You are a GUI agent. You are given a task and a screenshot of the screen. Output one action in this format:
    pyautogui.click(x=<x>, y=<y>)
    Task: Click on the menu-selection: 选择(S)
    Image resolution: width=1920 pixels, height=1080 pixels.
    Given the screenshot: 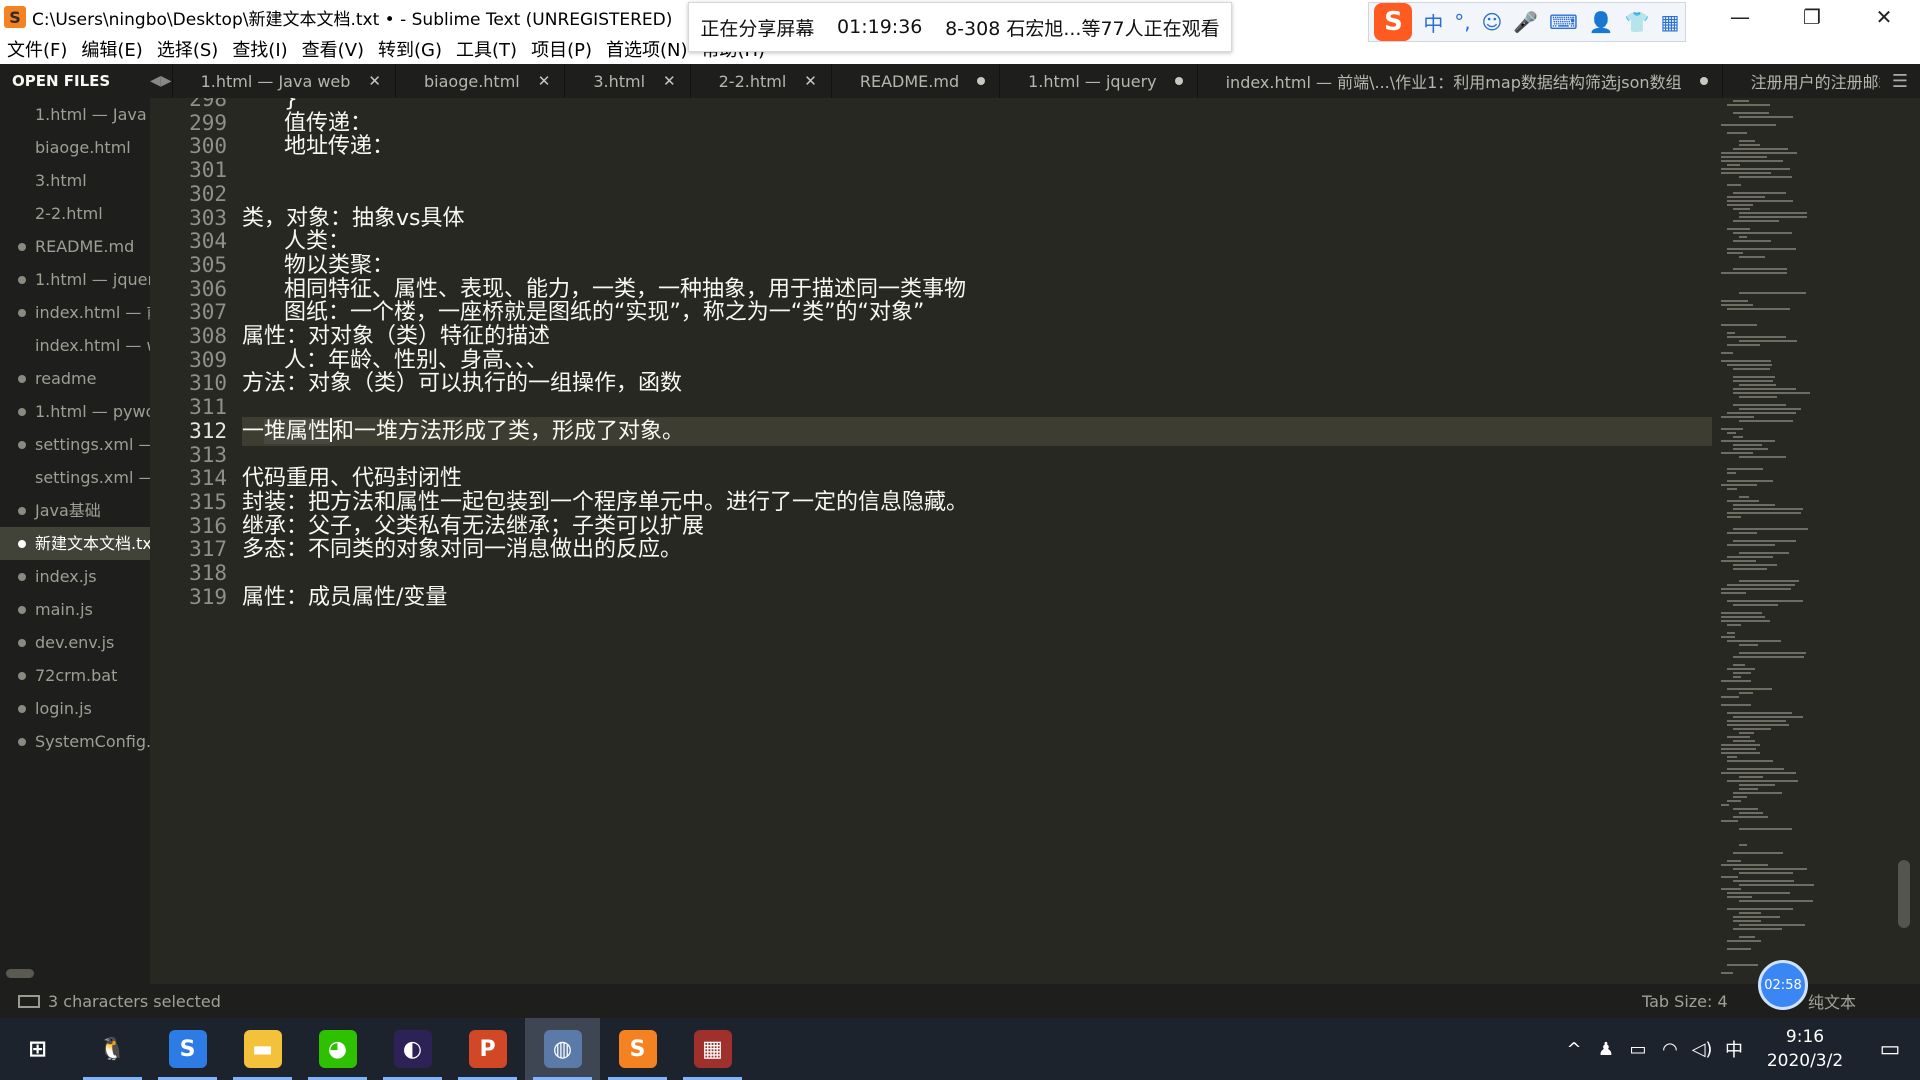 What is the action you would take?
    pyautogui.click(x=187, y=49)
    